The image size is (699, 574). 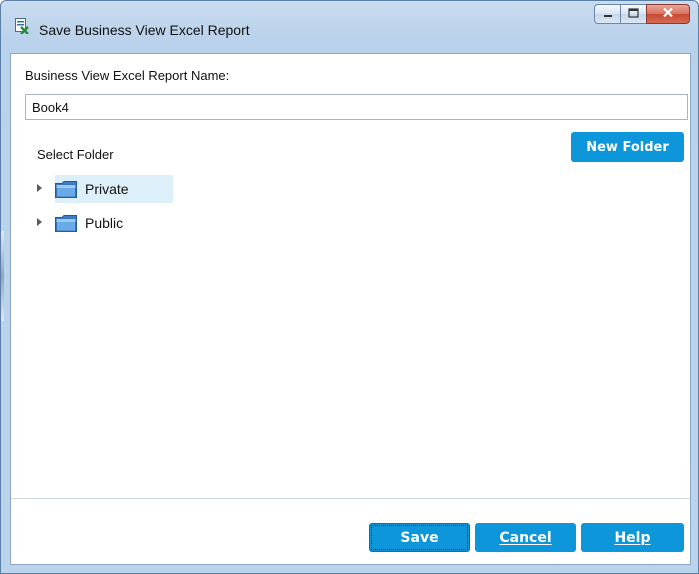 I want to click on new-folder-button: New Folder, so click(x=627, y=147).